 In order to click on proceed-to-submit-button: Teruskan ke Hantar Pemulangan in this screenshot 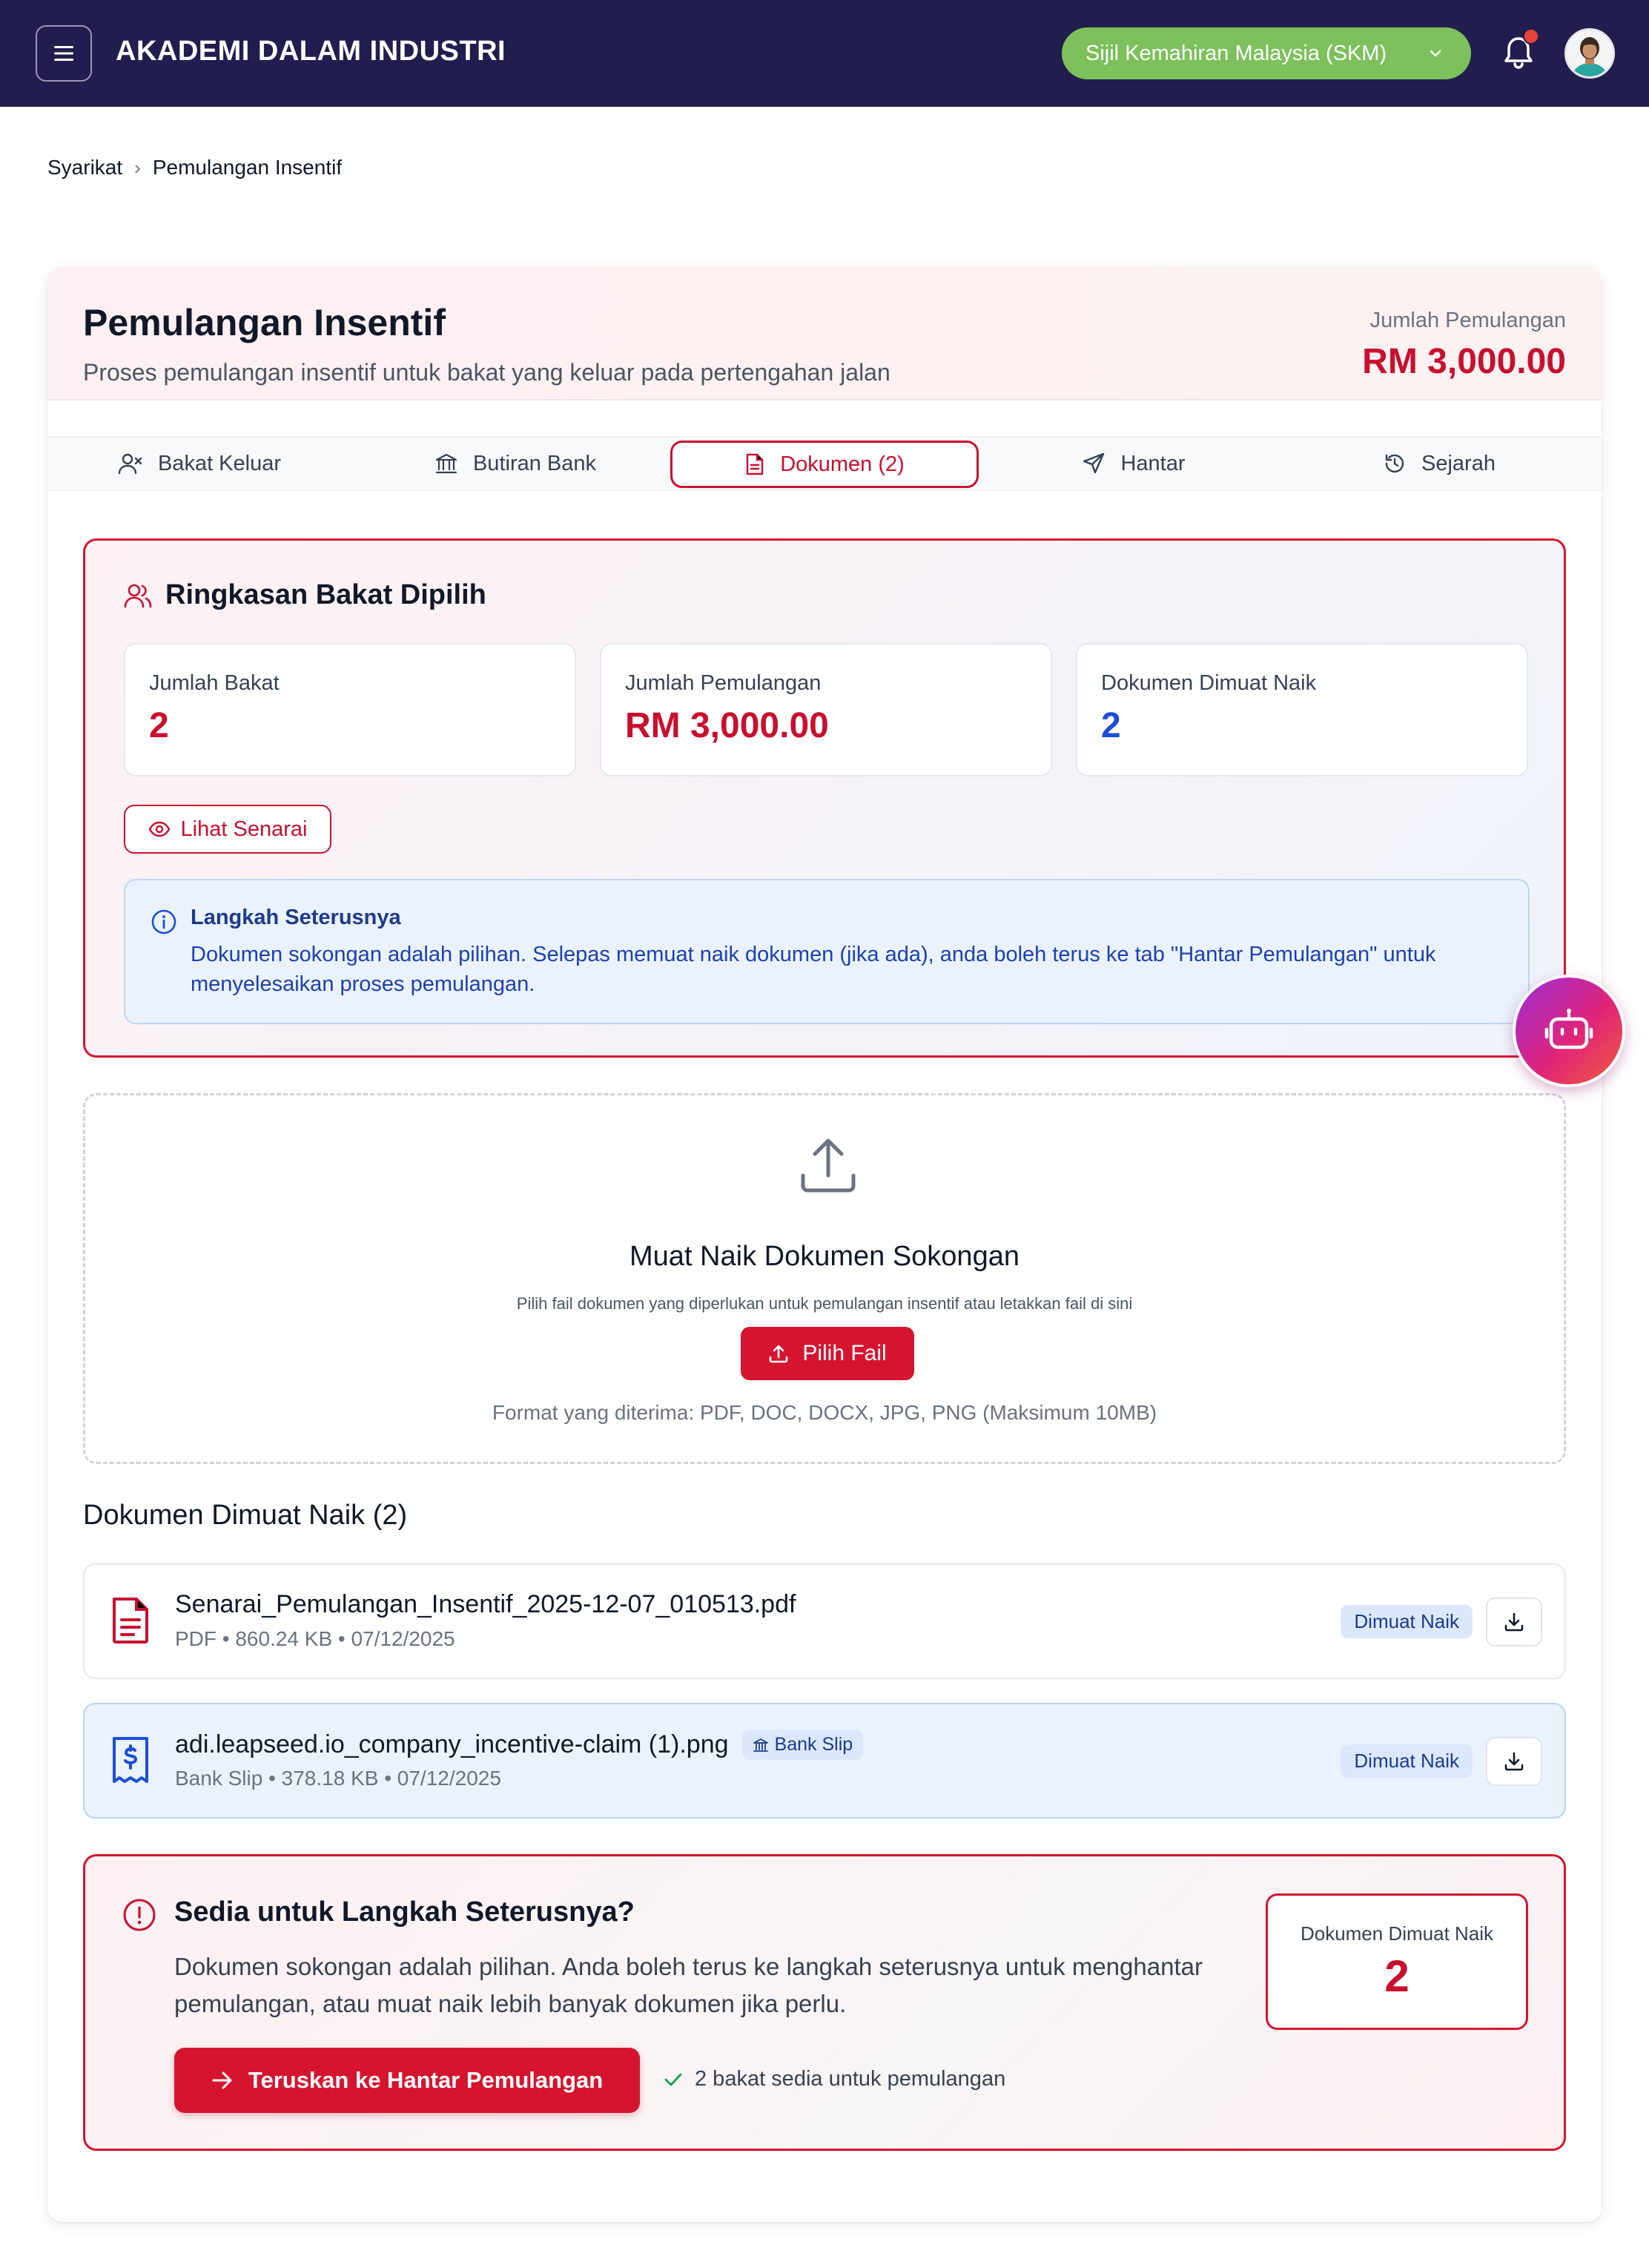, I will do `click(407, 2080)`.